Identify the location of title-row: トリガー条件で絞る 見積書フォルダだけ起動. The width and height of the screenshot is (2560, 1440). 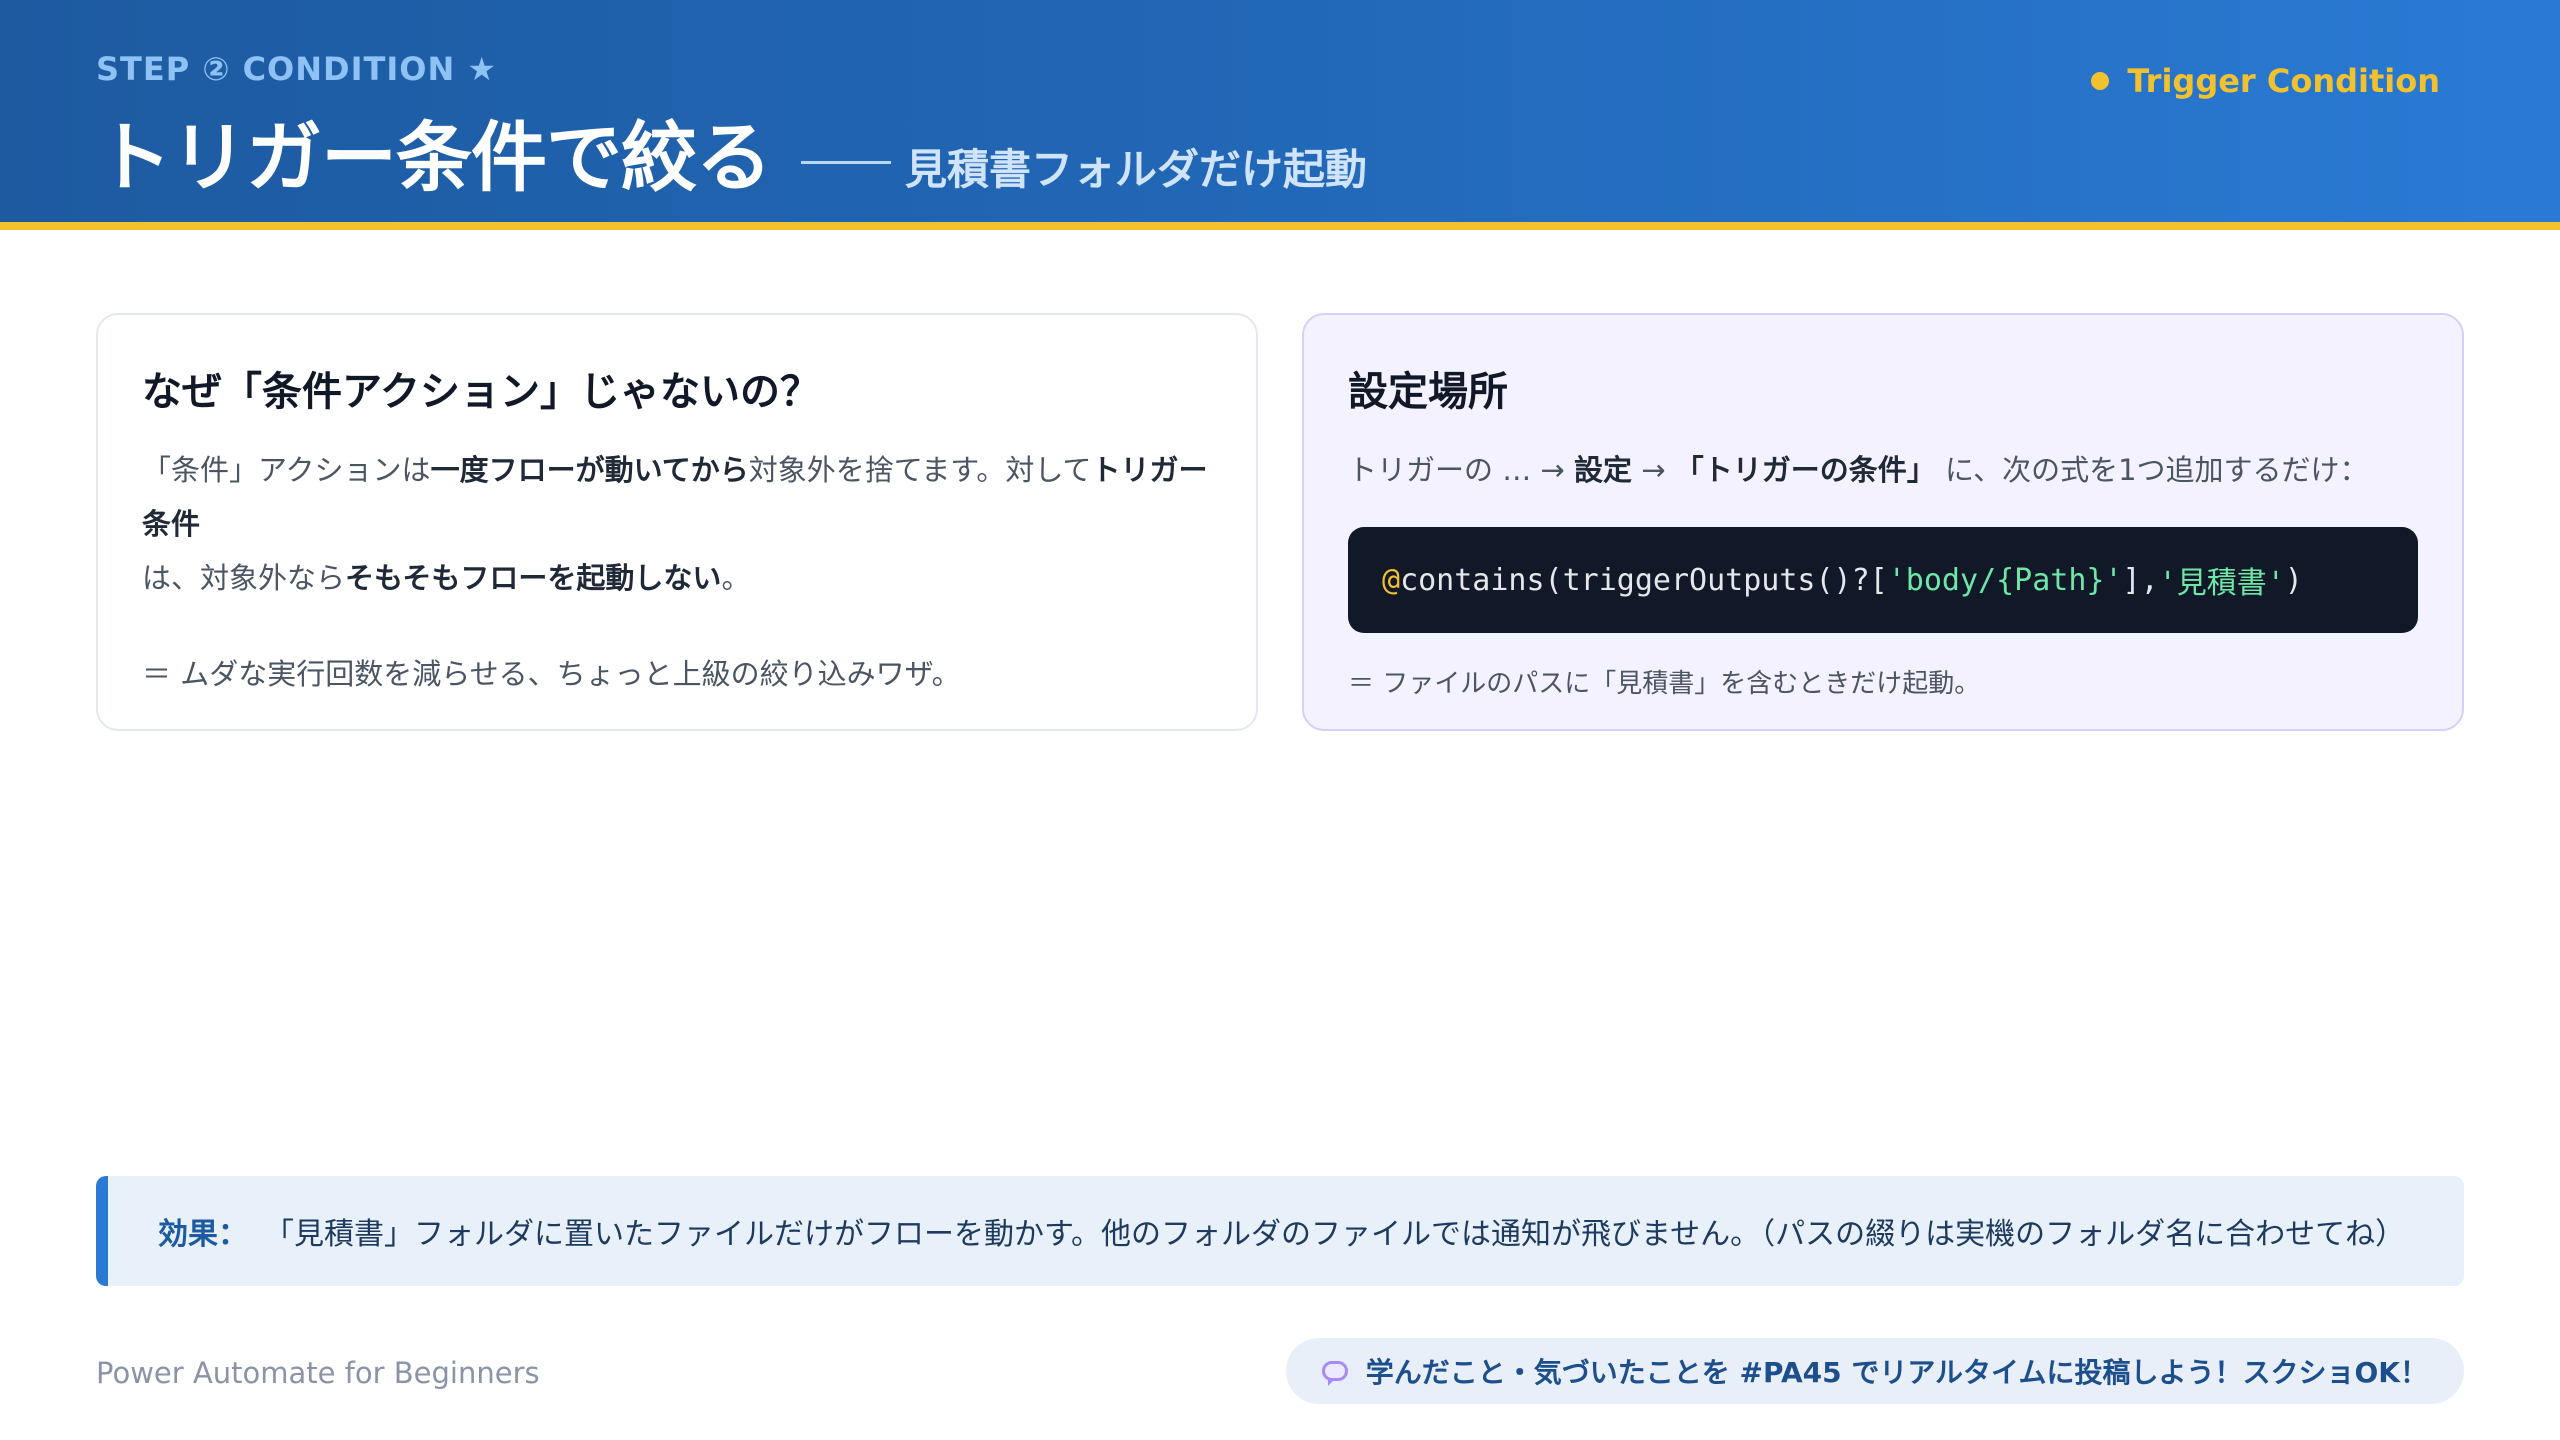
(731, 151).